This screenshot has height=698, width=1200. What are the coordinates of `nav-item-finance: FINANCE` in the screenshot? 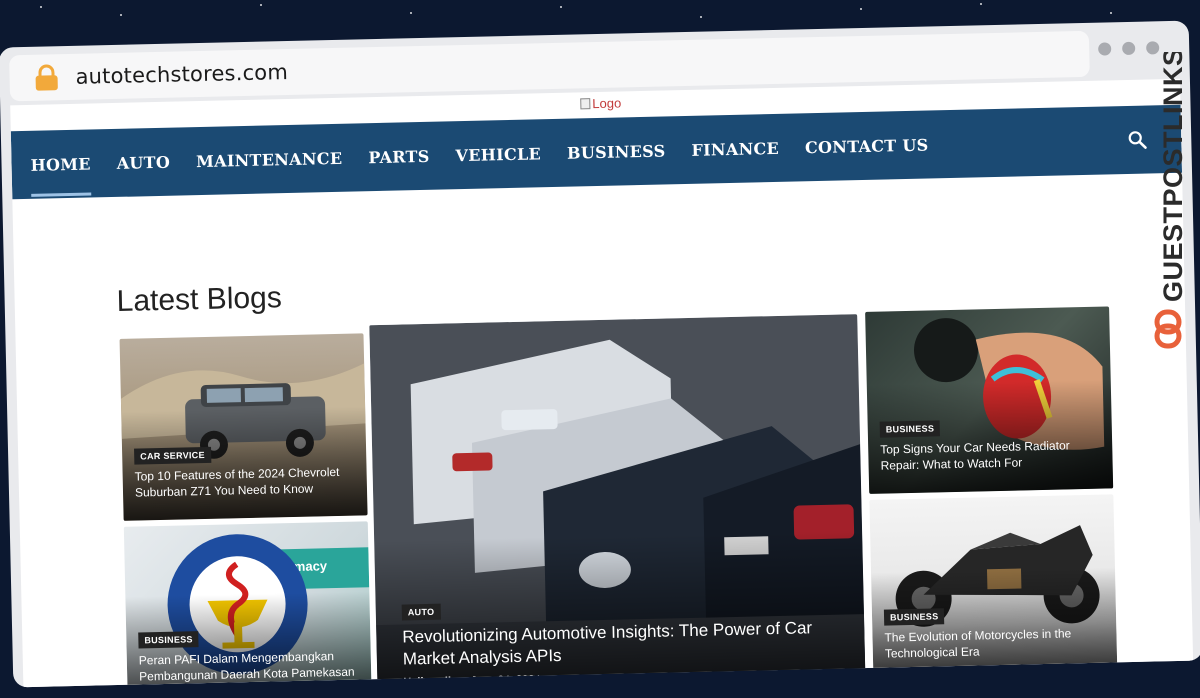 It's located at (735, 148).